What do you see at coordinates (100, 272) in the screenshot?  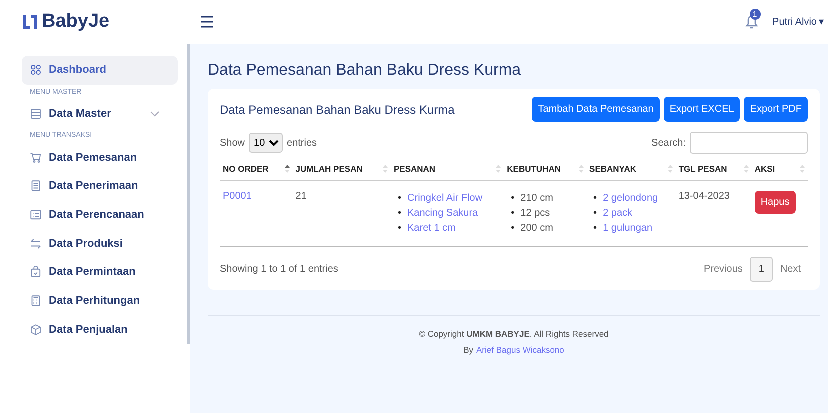 I see `sidebar-item: Data Permintaan` at bounding box center [100, 272].